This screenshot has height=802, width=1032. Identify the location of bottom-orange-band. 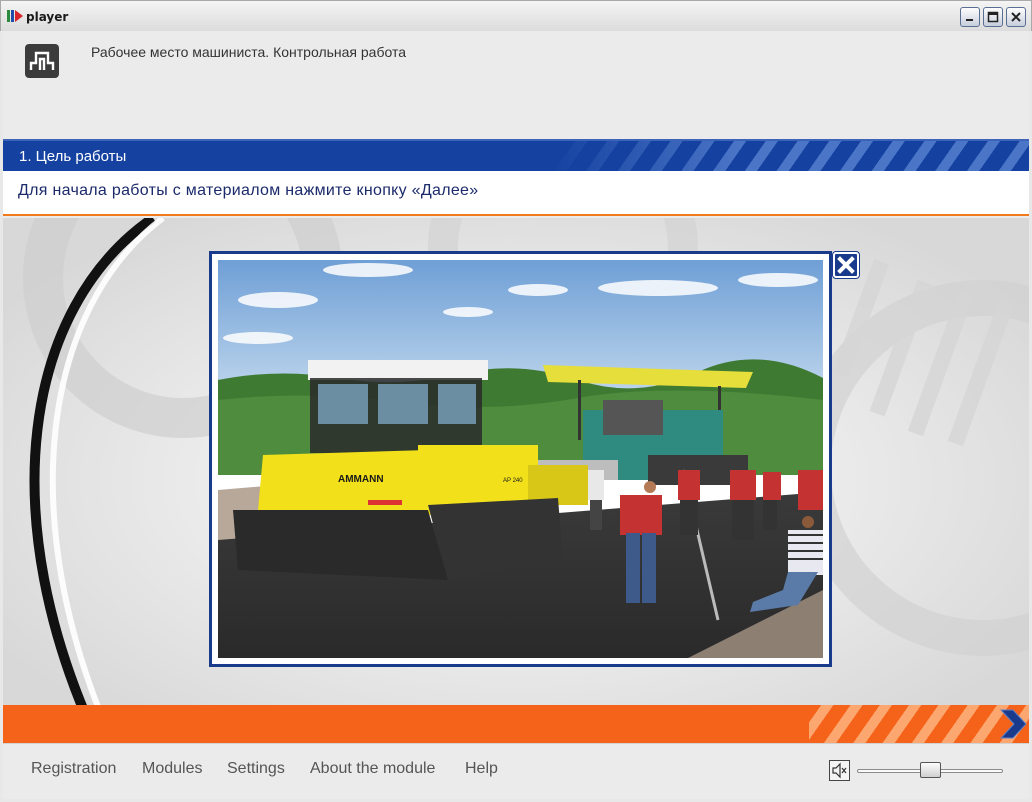
(516, 724).